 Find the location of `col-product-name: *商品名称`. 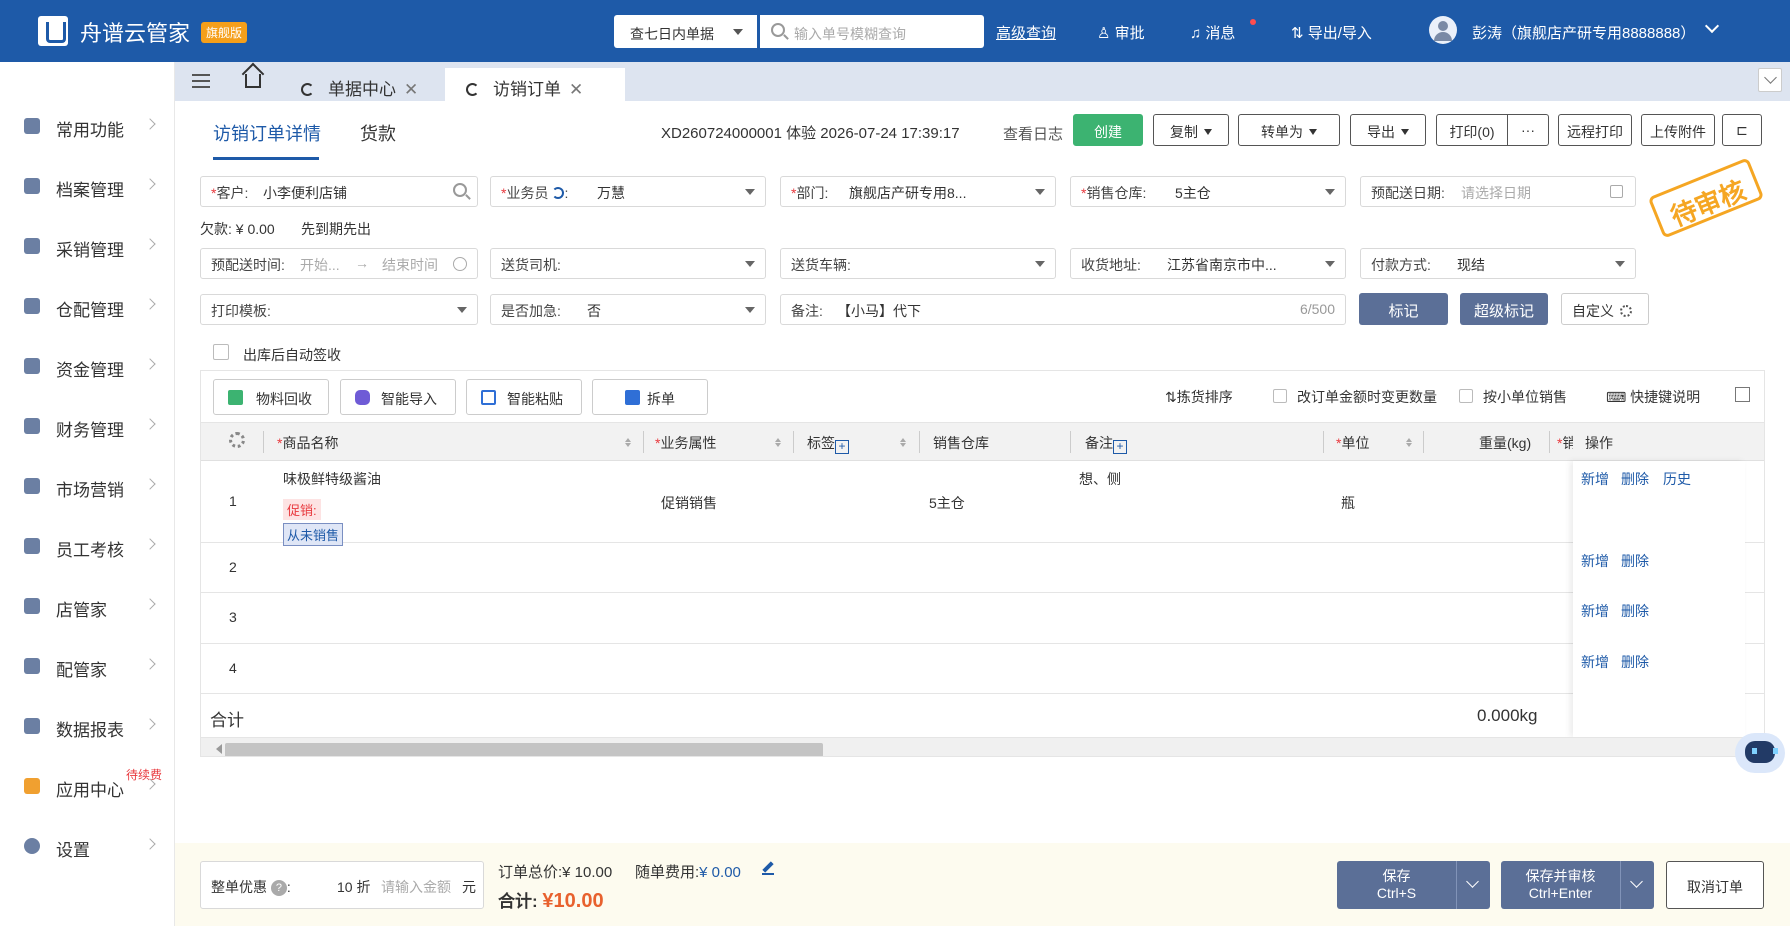

col-product-name: *商品名称 is located at coordinates (307, 443).